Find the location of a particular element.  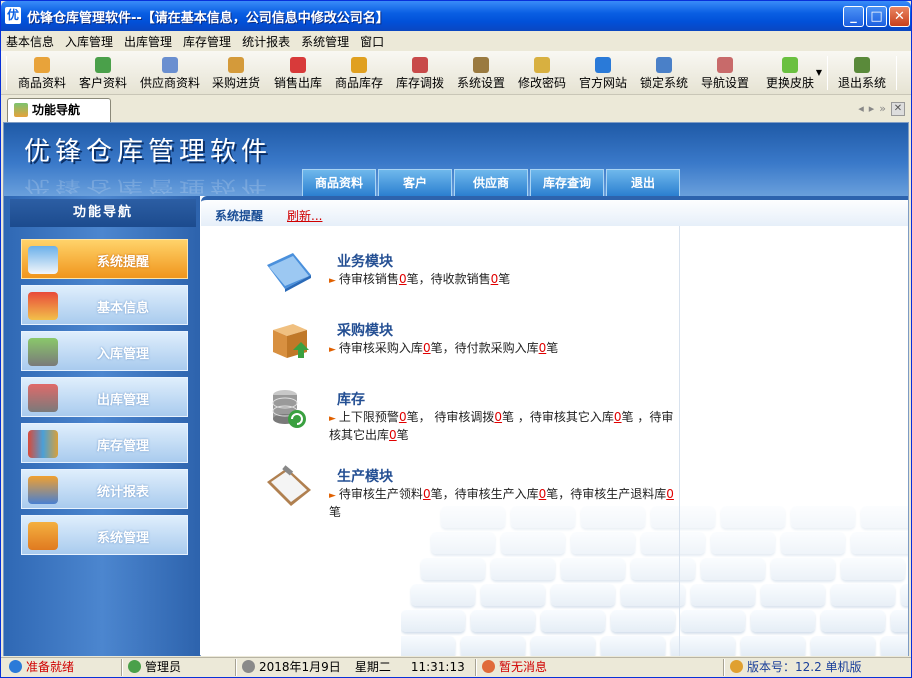

nav-basic-info: 基本信息 is located at coordinates (104, 305).